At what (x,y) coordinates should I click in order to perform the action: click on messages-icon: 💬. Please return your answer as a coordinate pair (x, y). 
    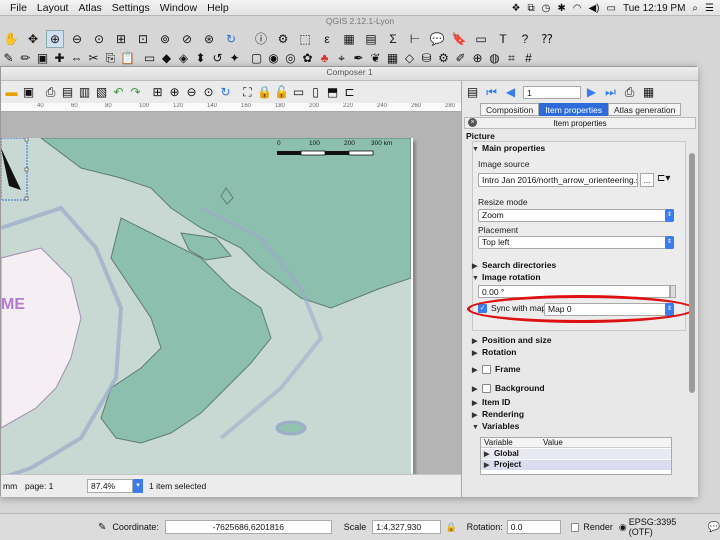
    Looking at the image, I should click on (714, 527).